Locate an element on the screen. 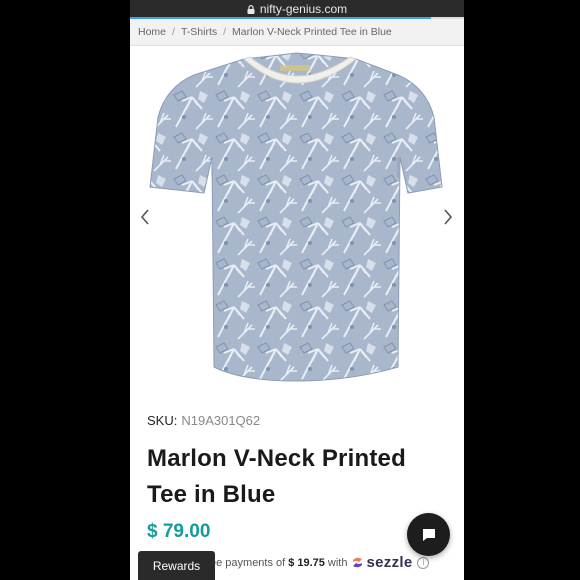 This screenshot has height=580, width=580. breadcrumb-current: Marlon V-Neck Printed Tee in Blue is located at coordinates (312, 32).